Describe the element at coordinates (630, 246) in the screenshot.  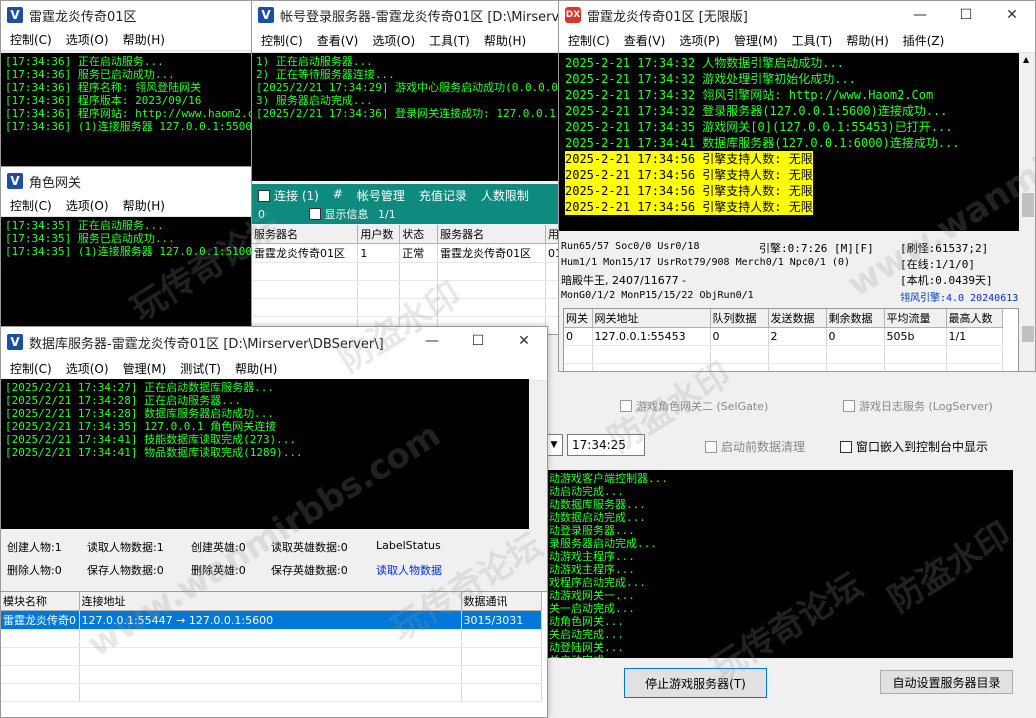
I see `engine-run-stats: Run65/57 Soc0/0 Usr0/18` at that location.